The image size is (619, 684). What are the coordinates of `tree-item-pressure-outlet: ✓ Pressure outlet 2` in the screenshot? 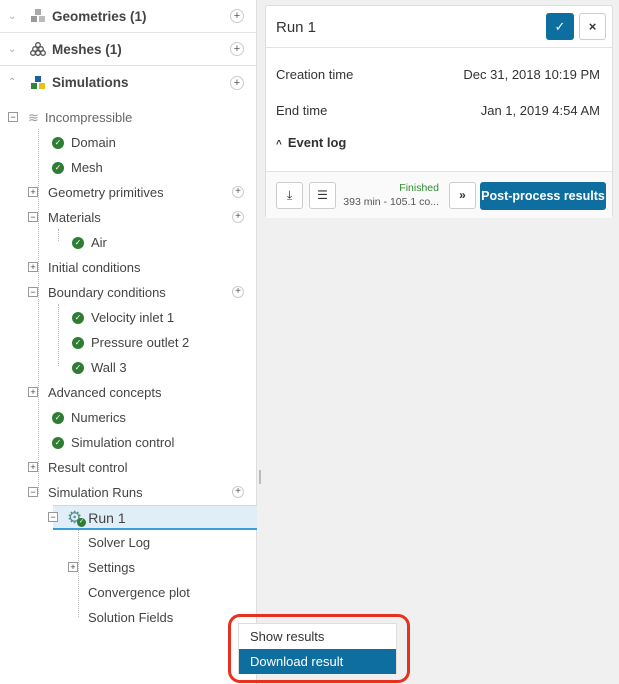 It's located at (130, 342).